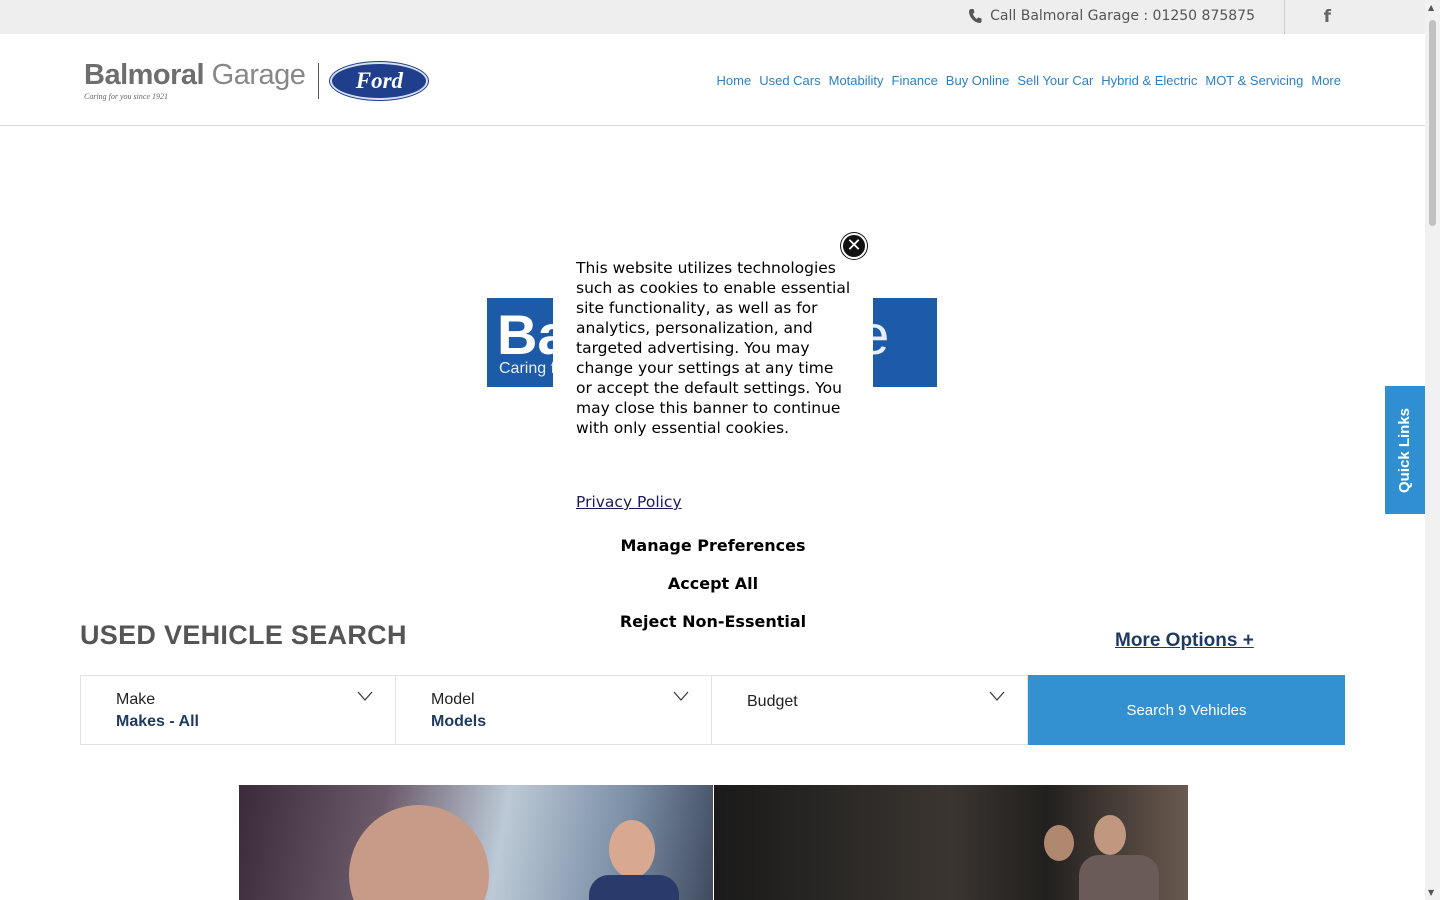 The image size is (1440, 900). I want to click on make-select: Make Makes - All, so click(238, 710).